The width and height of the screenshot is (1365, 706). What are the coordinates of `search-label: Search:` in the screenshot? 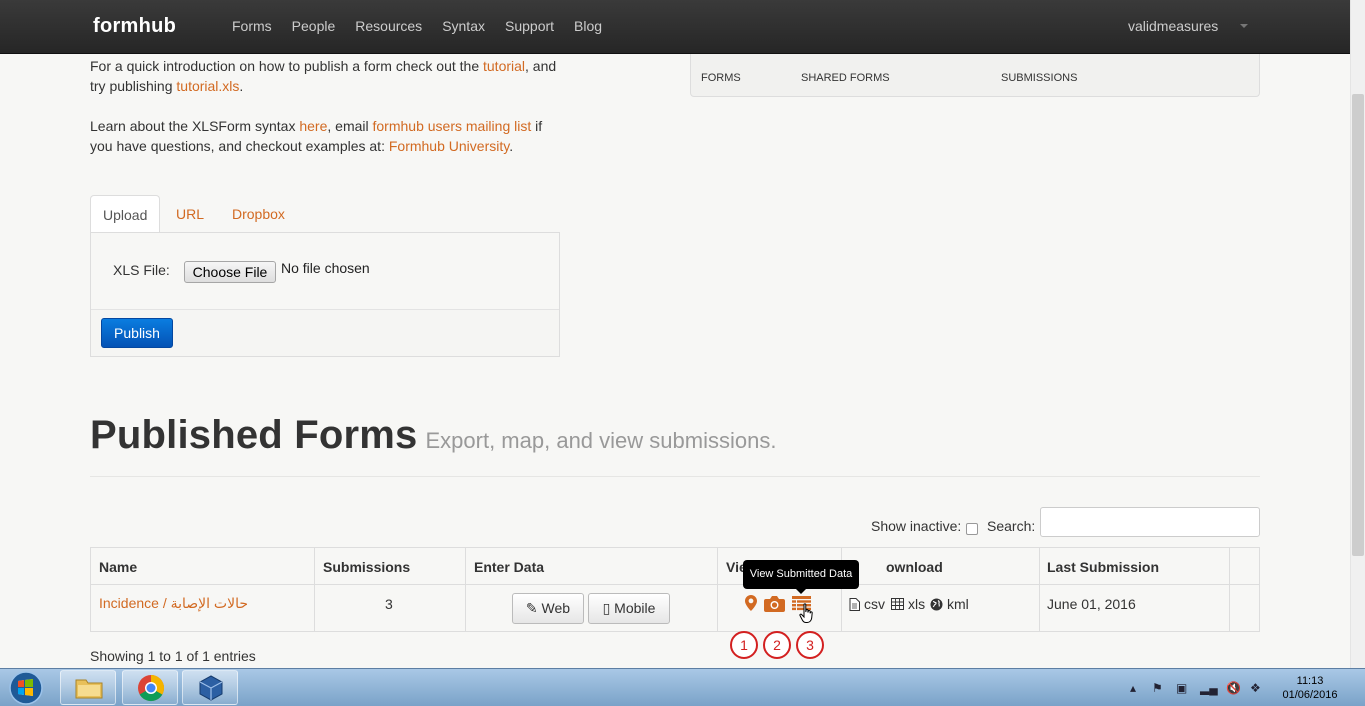 It's located at (1011, 526).